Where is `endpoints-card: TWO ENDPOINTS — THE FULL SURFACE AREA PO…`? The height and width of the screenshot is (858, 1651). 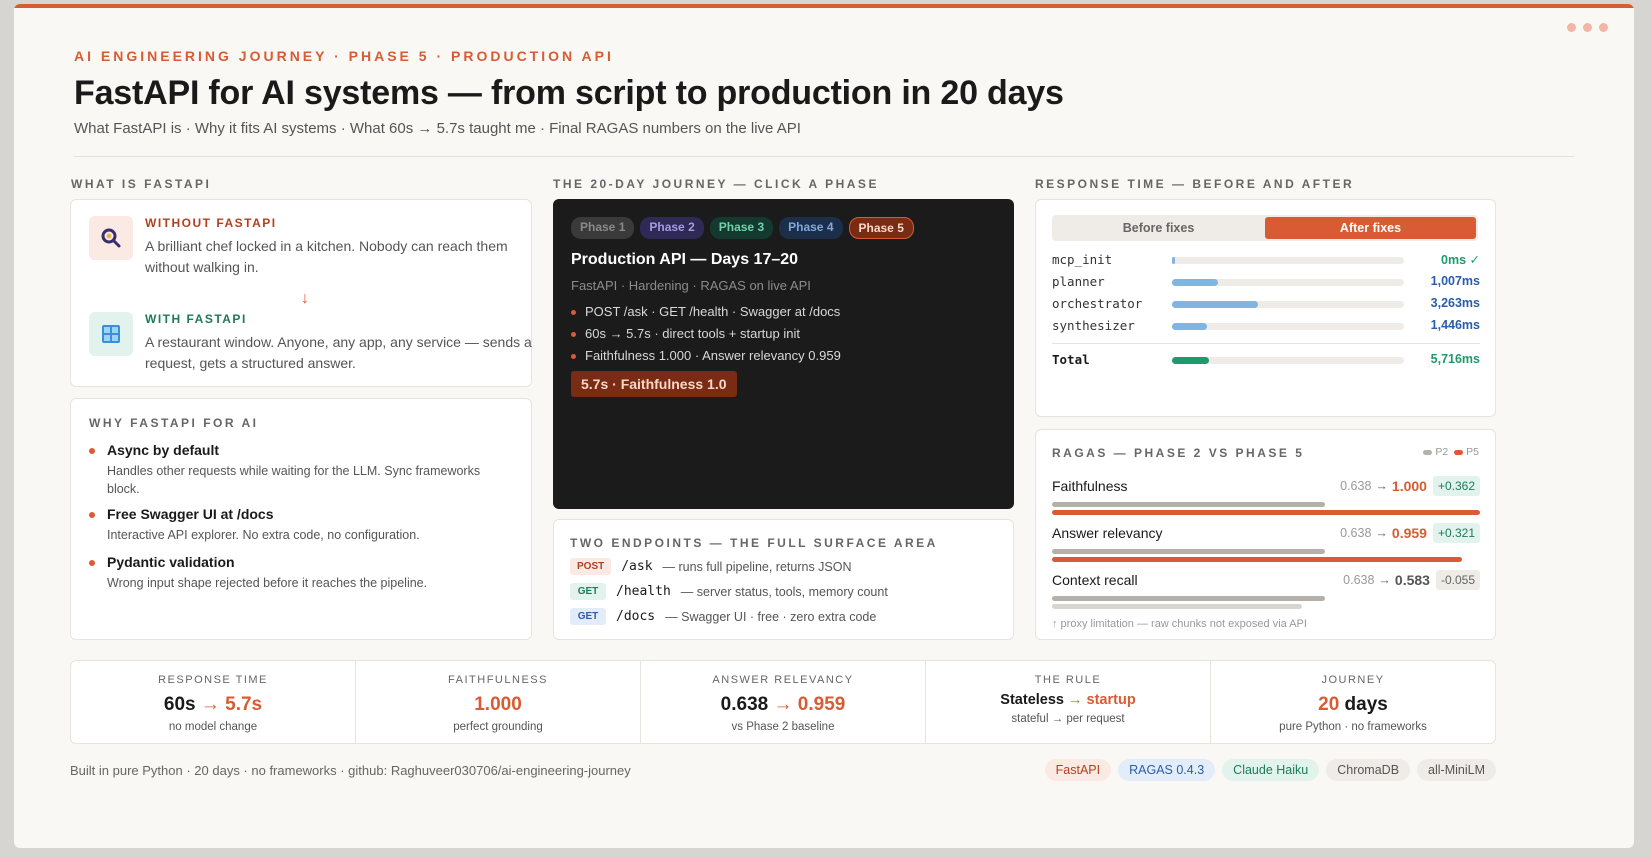
endpoints-card: TWO ENDPOINTS — THE FULL SURFACE AREA PO… is located at coordinates (783, 579).